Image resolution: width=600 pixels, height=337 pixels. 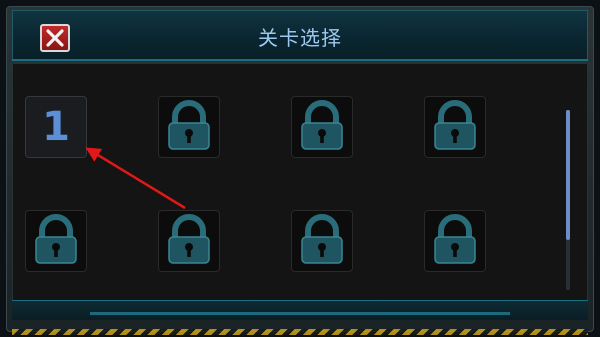 I want to click on level-tile-2-locked, so click(x=189, y=127).